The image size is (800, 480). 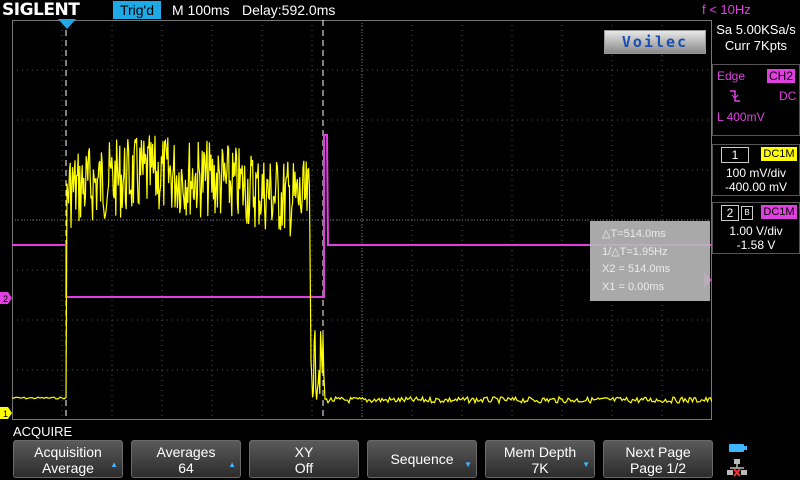 I want to click on acquisition-info: Sa 5.00KSa/s Curr 7Kpts, so click(x=756, y=38).